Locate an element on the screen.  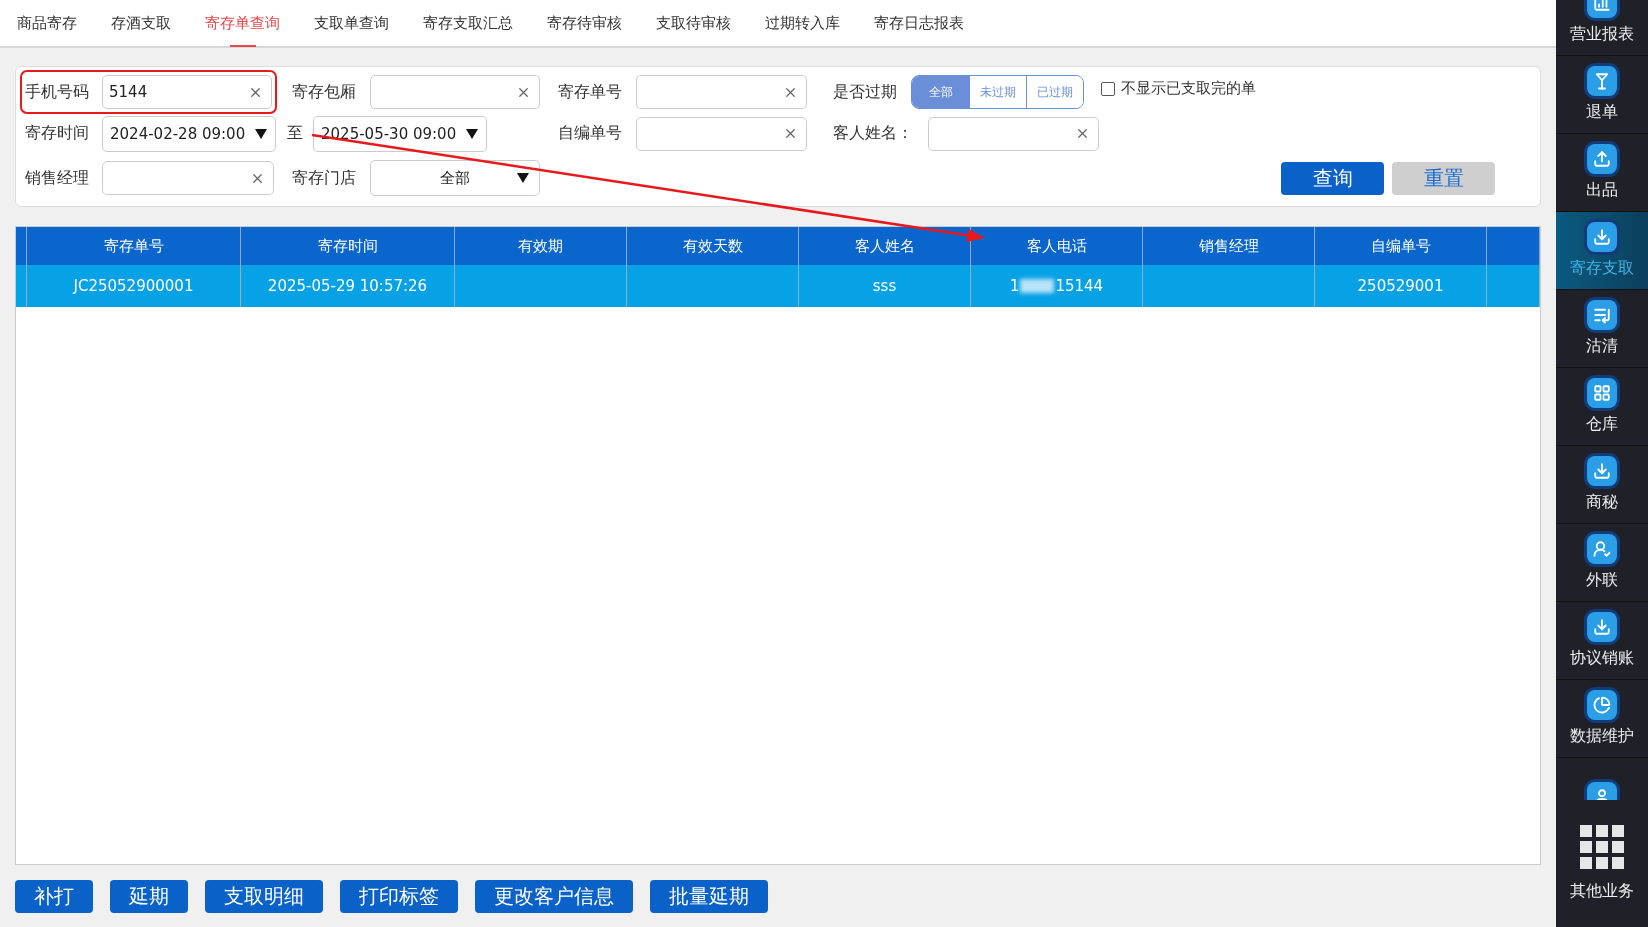
action-button: 更改客户信息 is located at coordinates (554, 896).